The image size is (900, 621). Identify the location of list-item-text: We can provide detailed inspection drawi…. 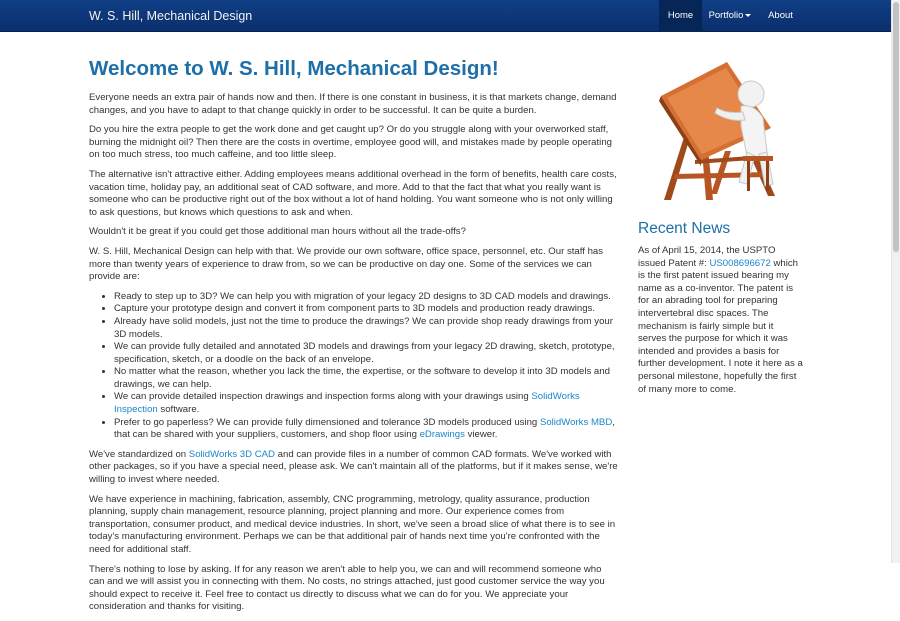
(323, 397).